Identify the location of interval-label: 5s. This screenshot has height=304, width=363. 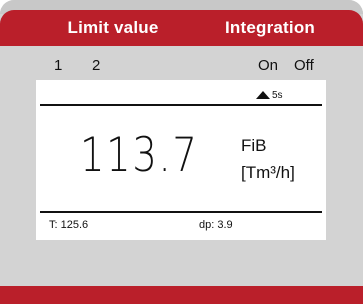
(277, 95).